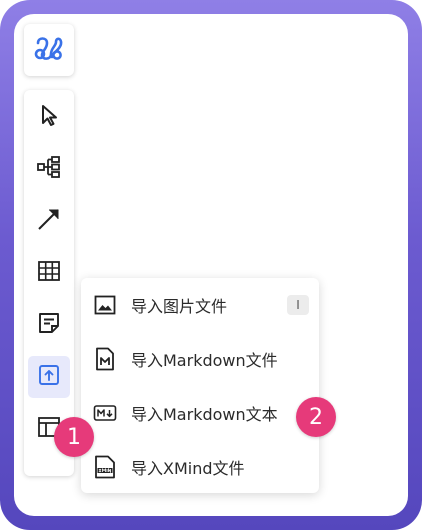 This screenshot has width=422, height=530. Describe the element at coordinates (188, 468) in the screenshot. I see `menu-item-label: 导入XMind文件` at that location.